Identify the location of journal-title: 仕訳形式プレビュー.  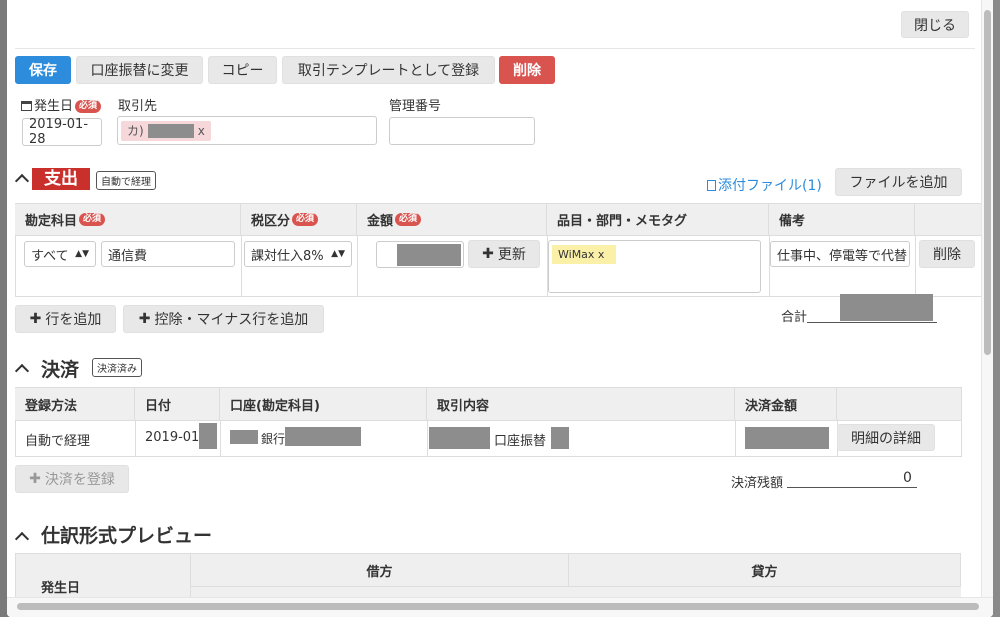
(127, 536).